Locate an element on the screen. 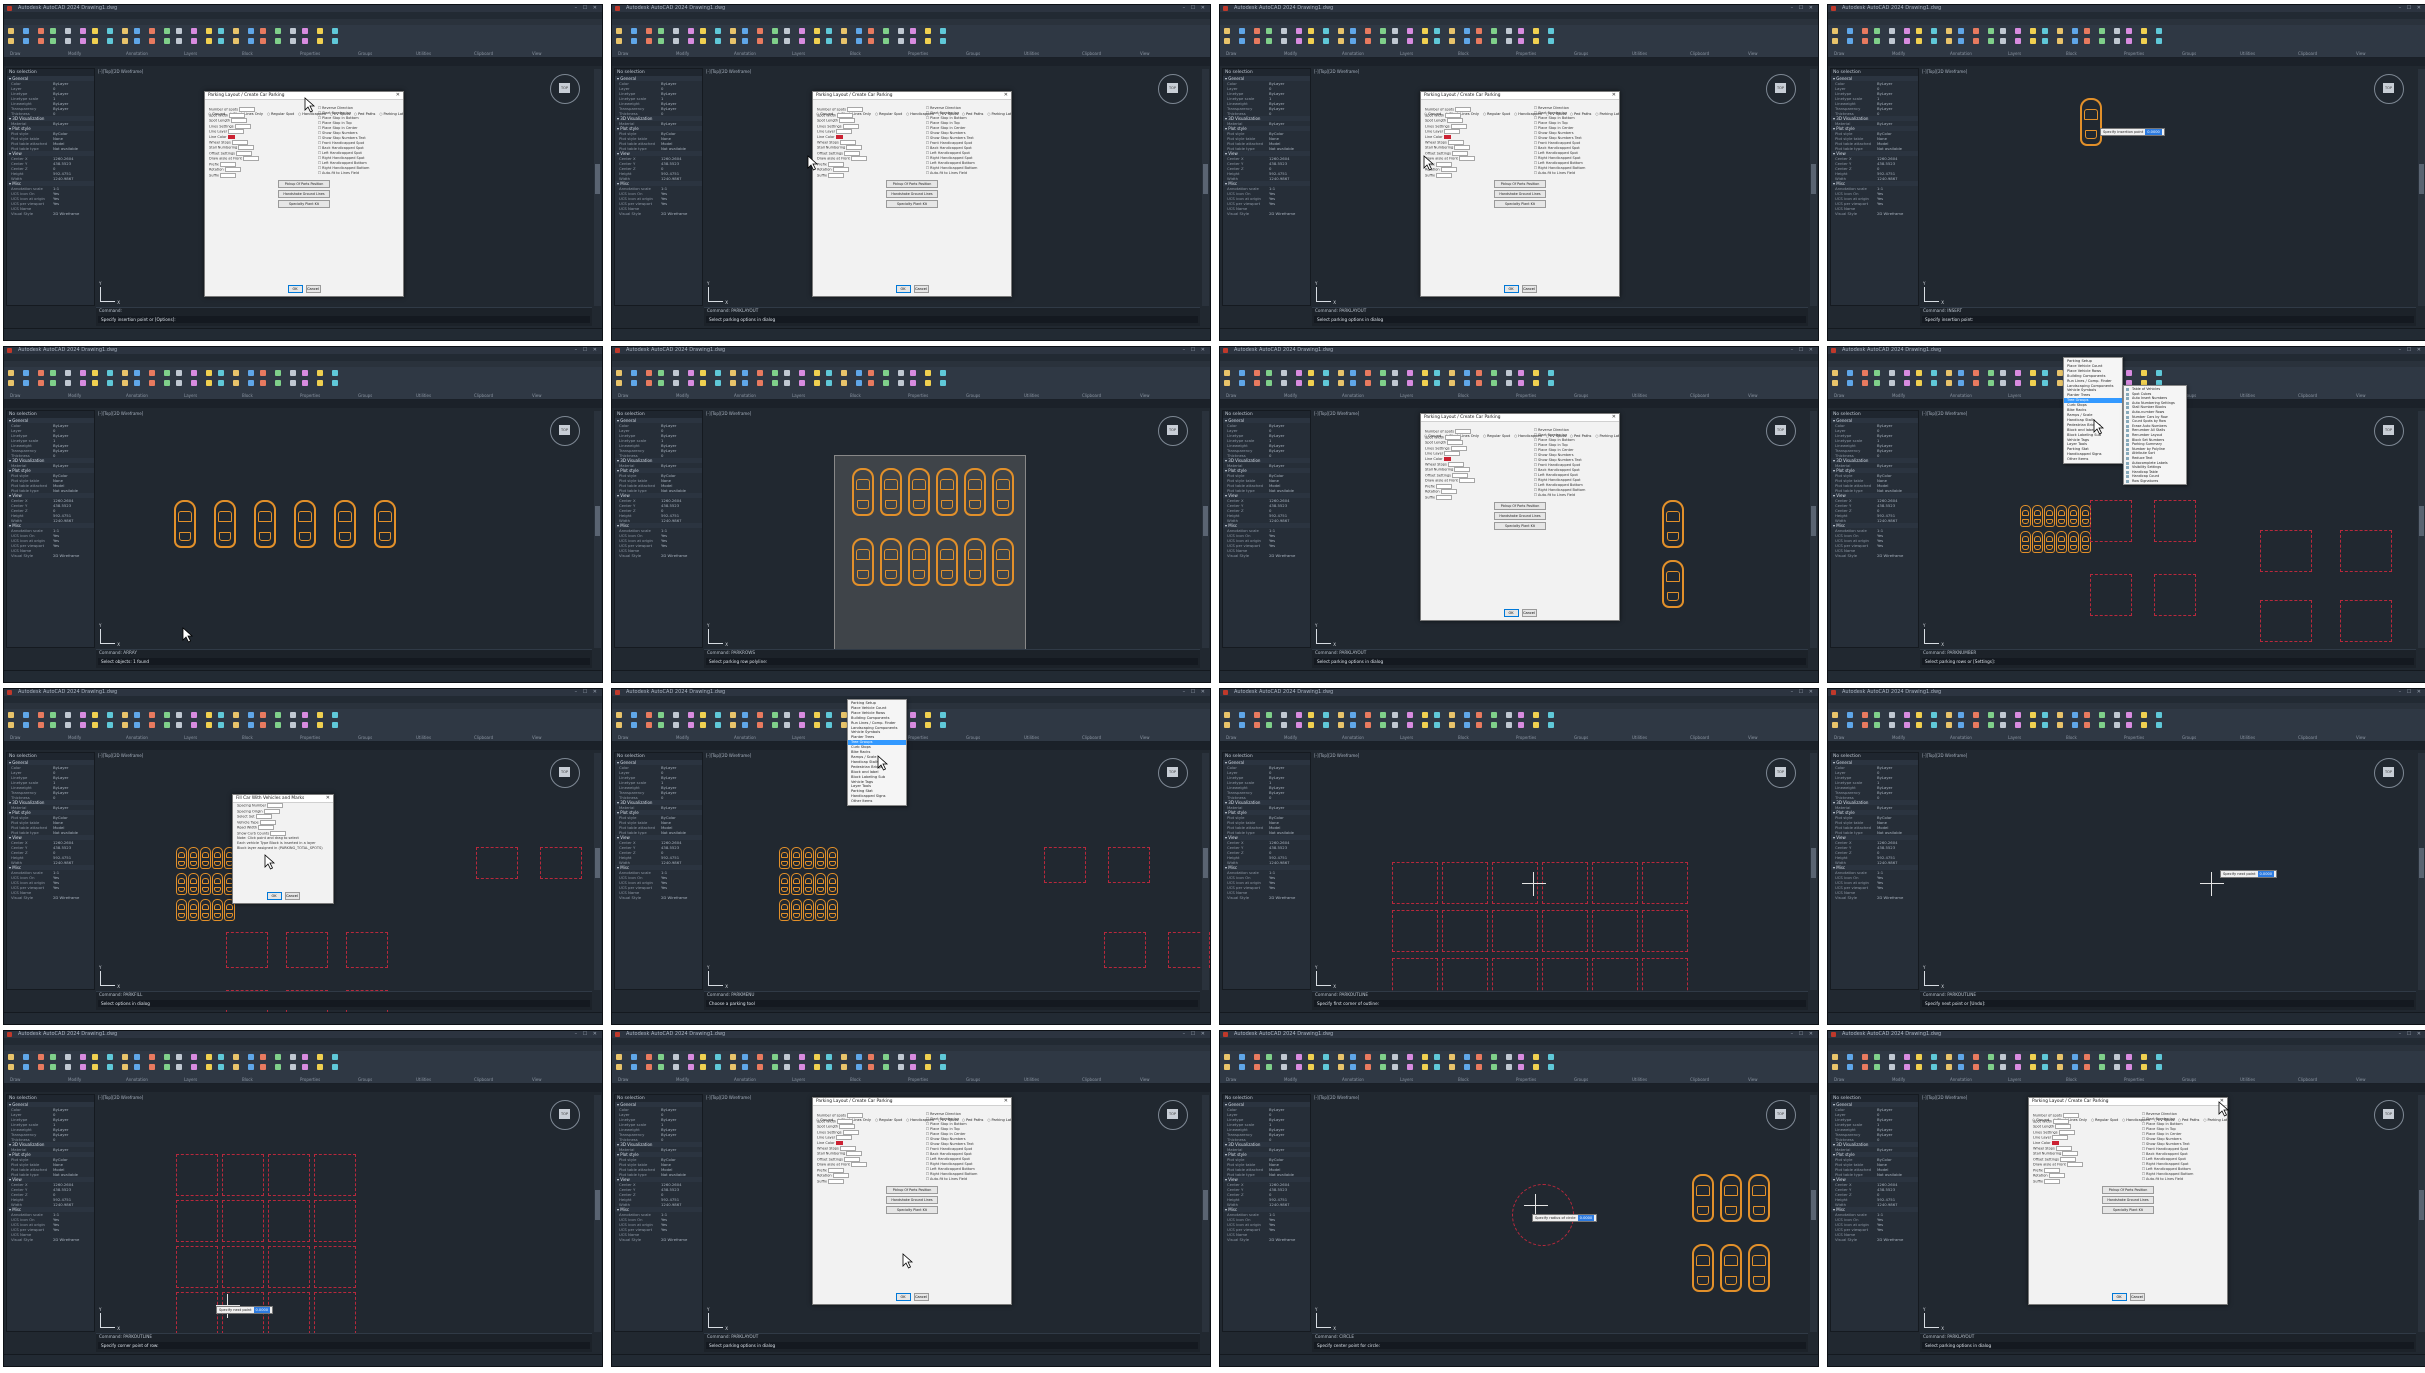 The width and height of the screenshot is (2425, 1373). property-value: Not available is located at coordinates (65, 832).